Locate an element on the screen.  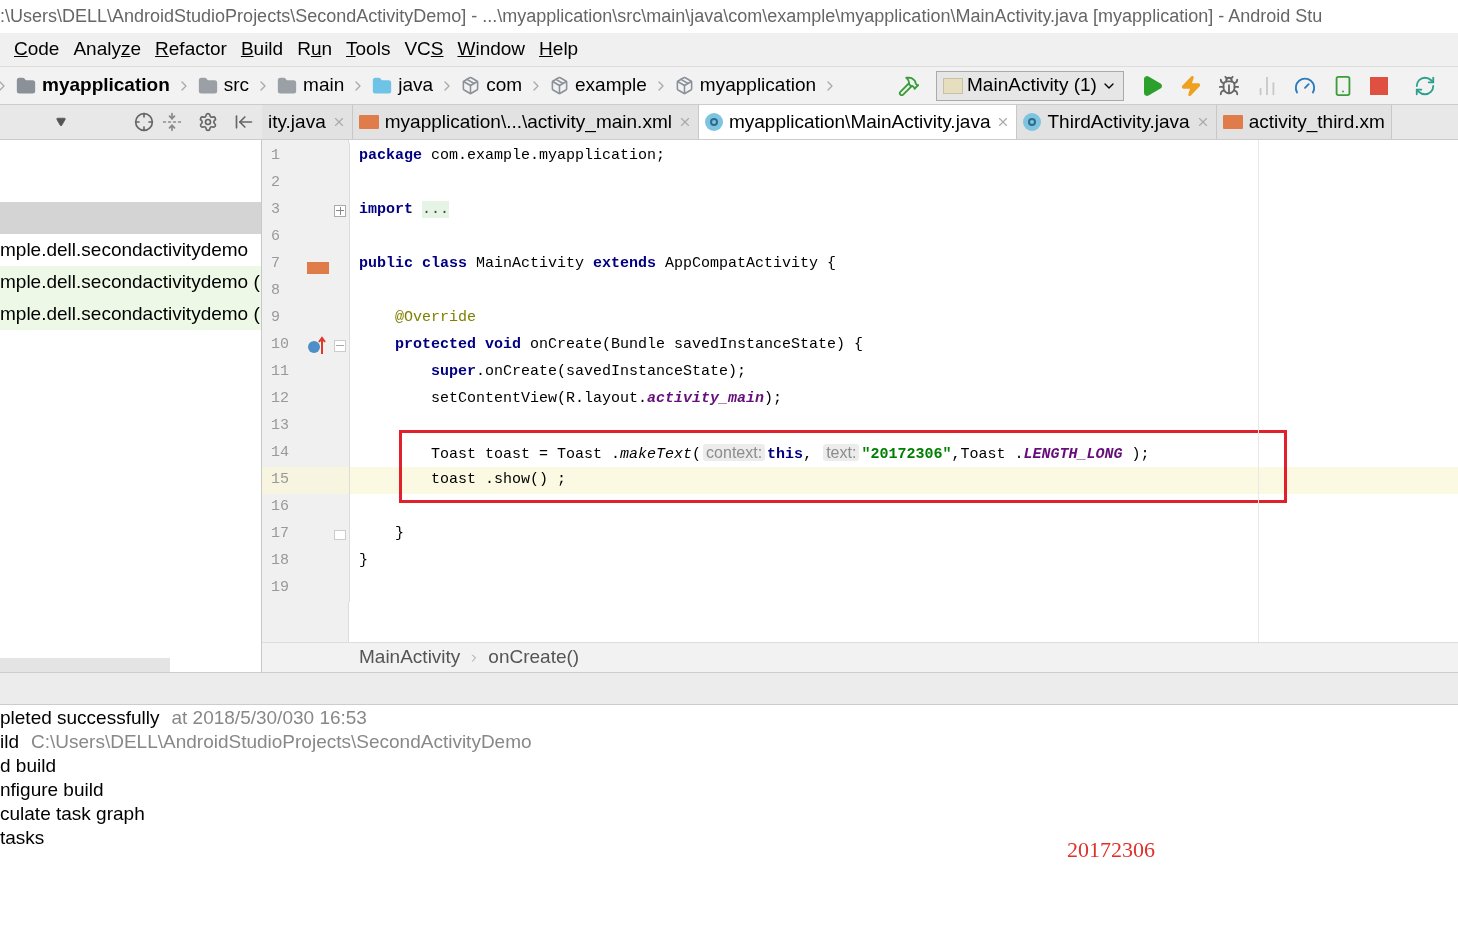
window-title: :\Users\DELL\AndroidStudioProjects\SecondActivityDemo] - ...\myapplication\src\main\java\com\example\myapplication\MainActivity.java [myapplication] - Android Stu is located at coordinates (661, 16).